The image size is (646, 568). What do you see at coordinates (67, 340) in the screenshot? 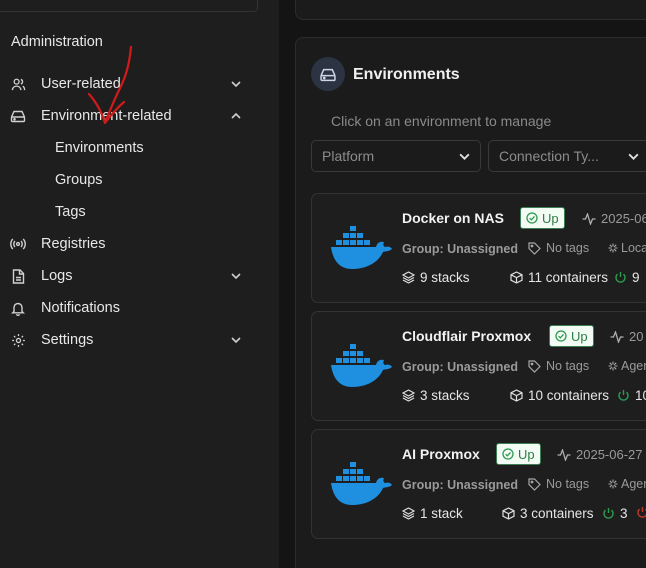
I see `sidebar-item-label: Settings` at bounding box center [67, 340].